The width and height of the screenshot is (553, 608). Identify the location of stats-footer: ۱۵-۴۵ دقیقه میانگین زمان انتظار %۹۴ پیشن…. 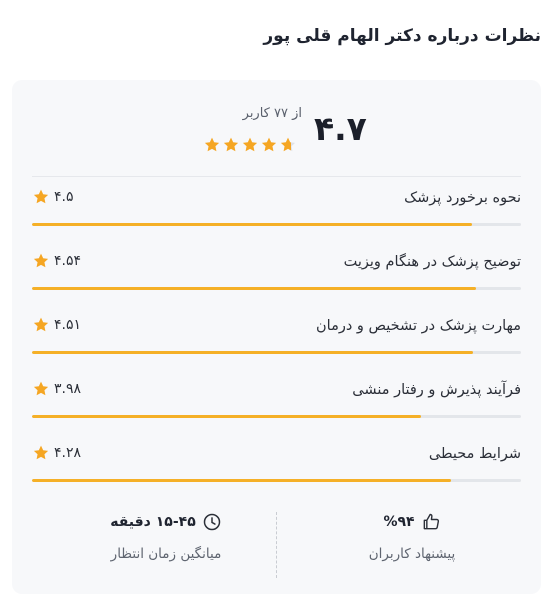
(276, 552).